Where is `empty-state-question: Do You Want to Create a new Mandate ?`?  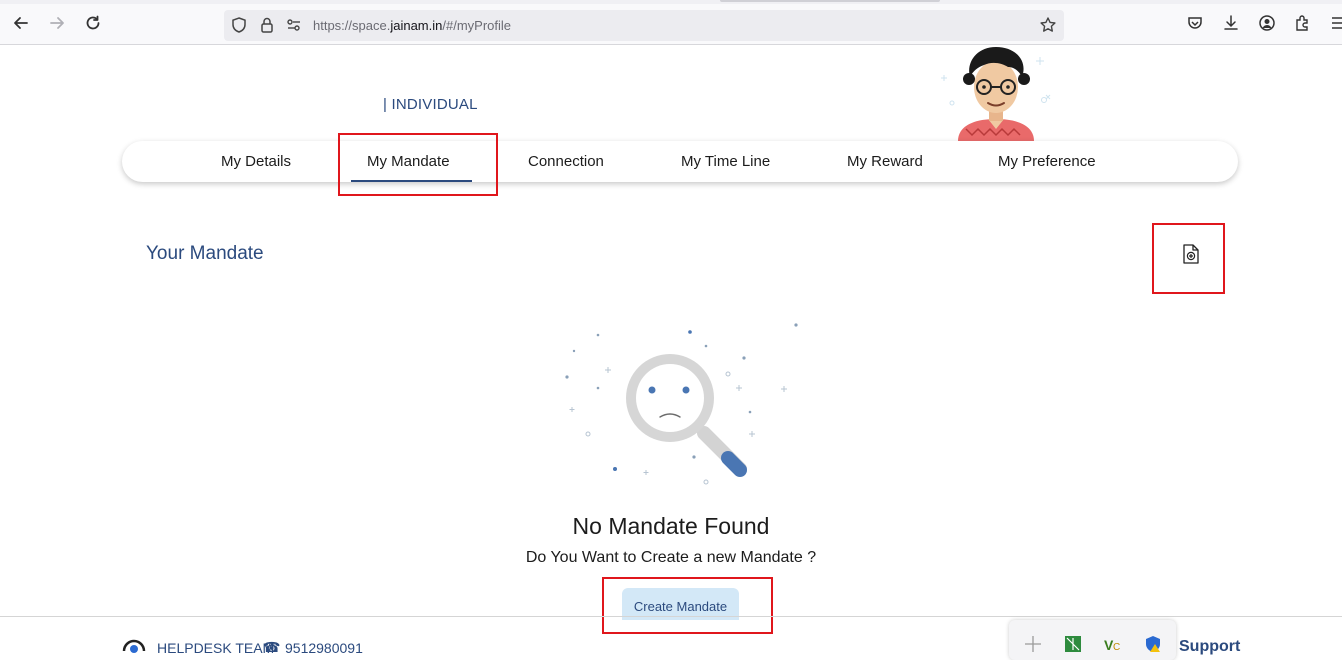 empty-state-question: Do You Want to Create a new Mandate ? is located at coordinates (671, 557).